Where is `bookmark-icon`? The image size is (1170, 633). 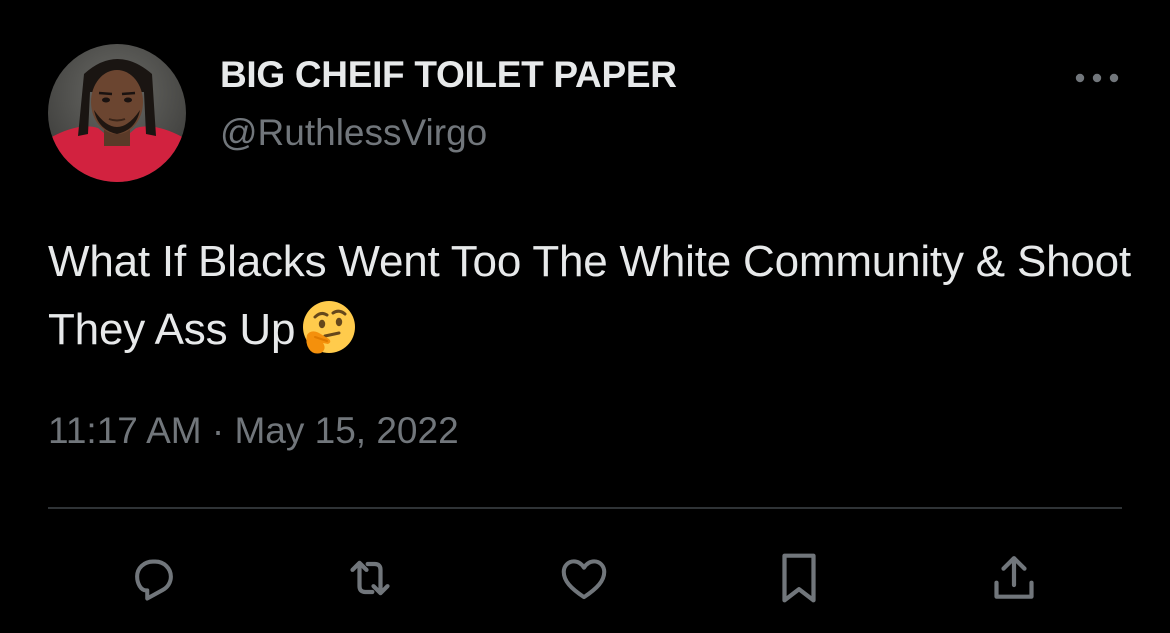
bookmark-icon is located at coordinates (799, 578).